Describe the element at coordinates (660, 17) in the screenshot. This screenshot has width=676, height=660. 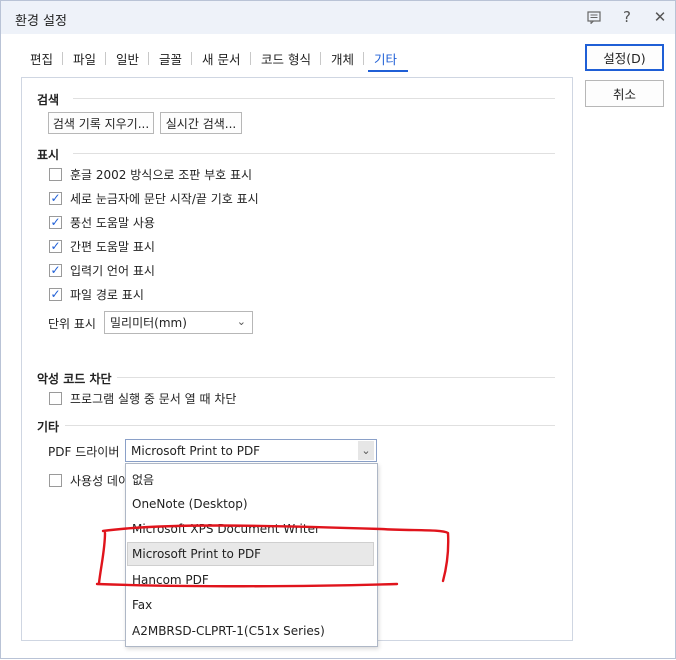
I see `close-icon: ✕` at that location.